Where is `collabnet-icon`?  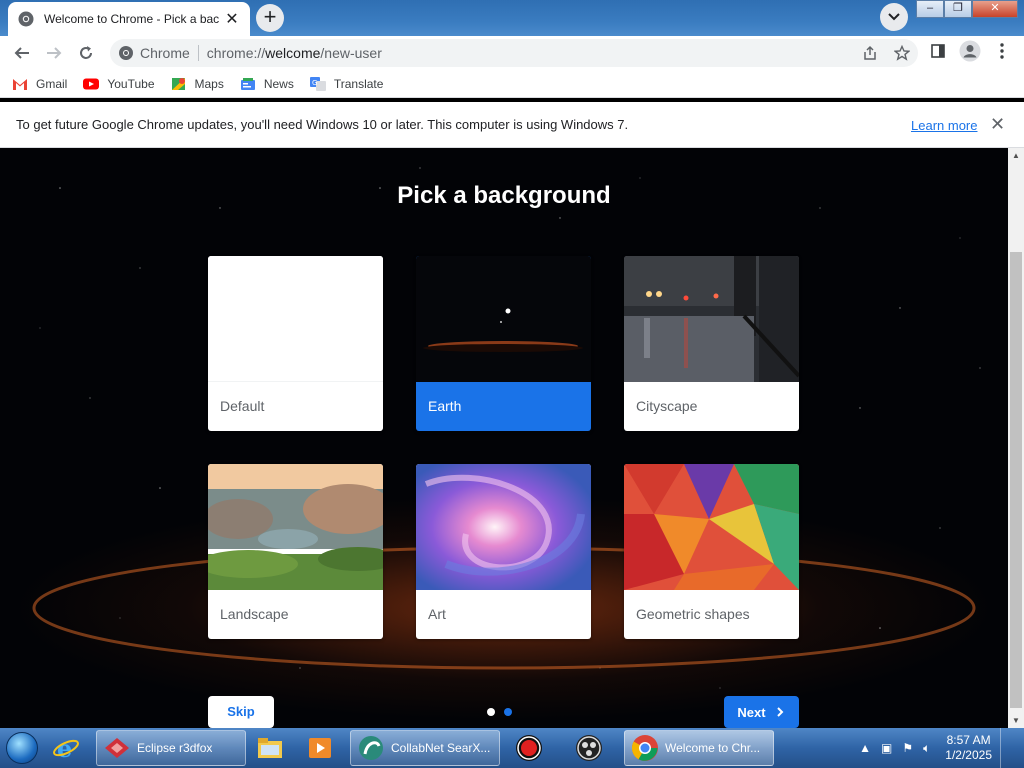 collabnet-icon is located at coordinates (371, 748).